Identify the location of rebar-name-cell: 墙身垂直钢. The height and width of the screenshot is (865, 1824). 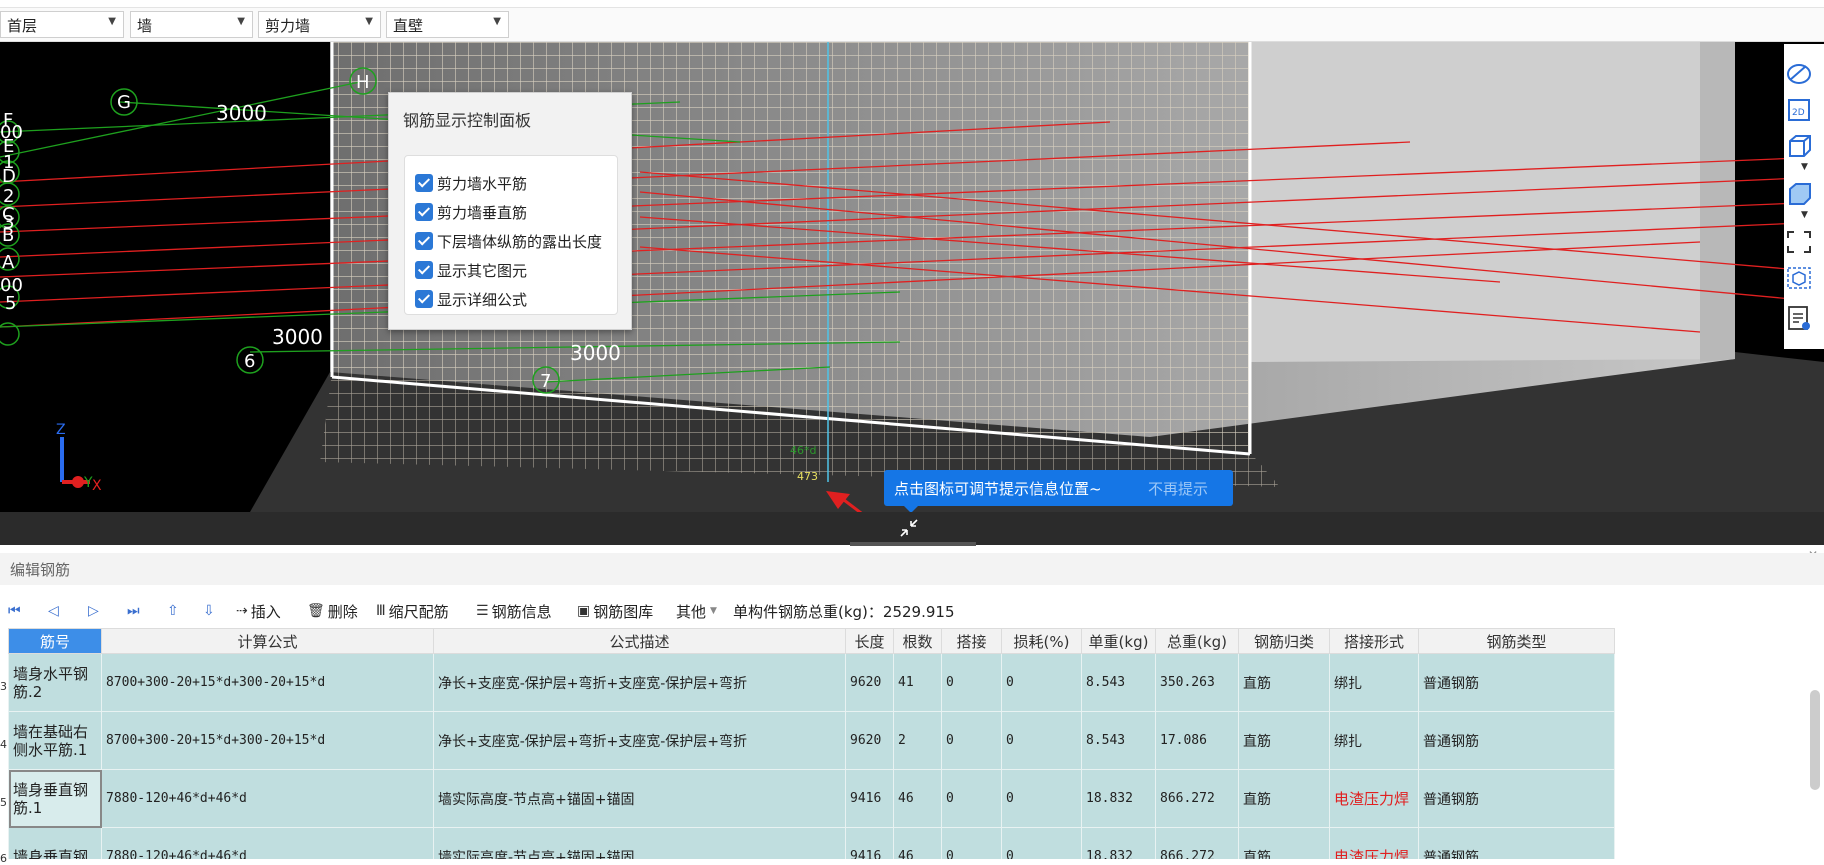
(55, 843).